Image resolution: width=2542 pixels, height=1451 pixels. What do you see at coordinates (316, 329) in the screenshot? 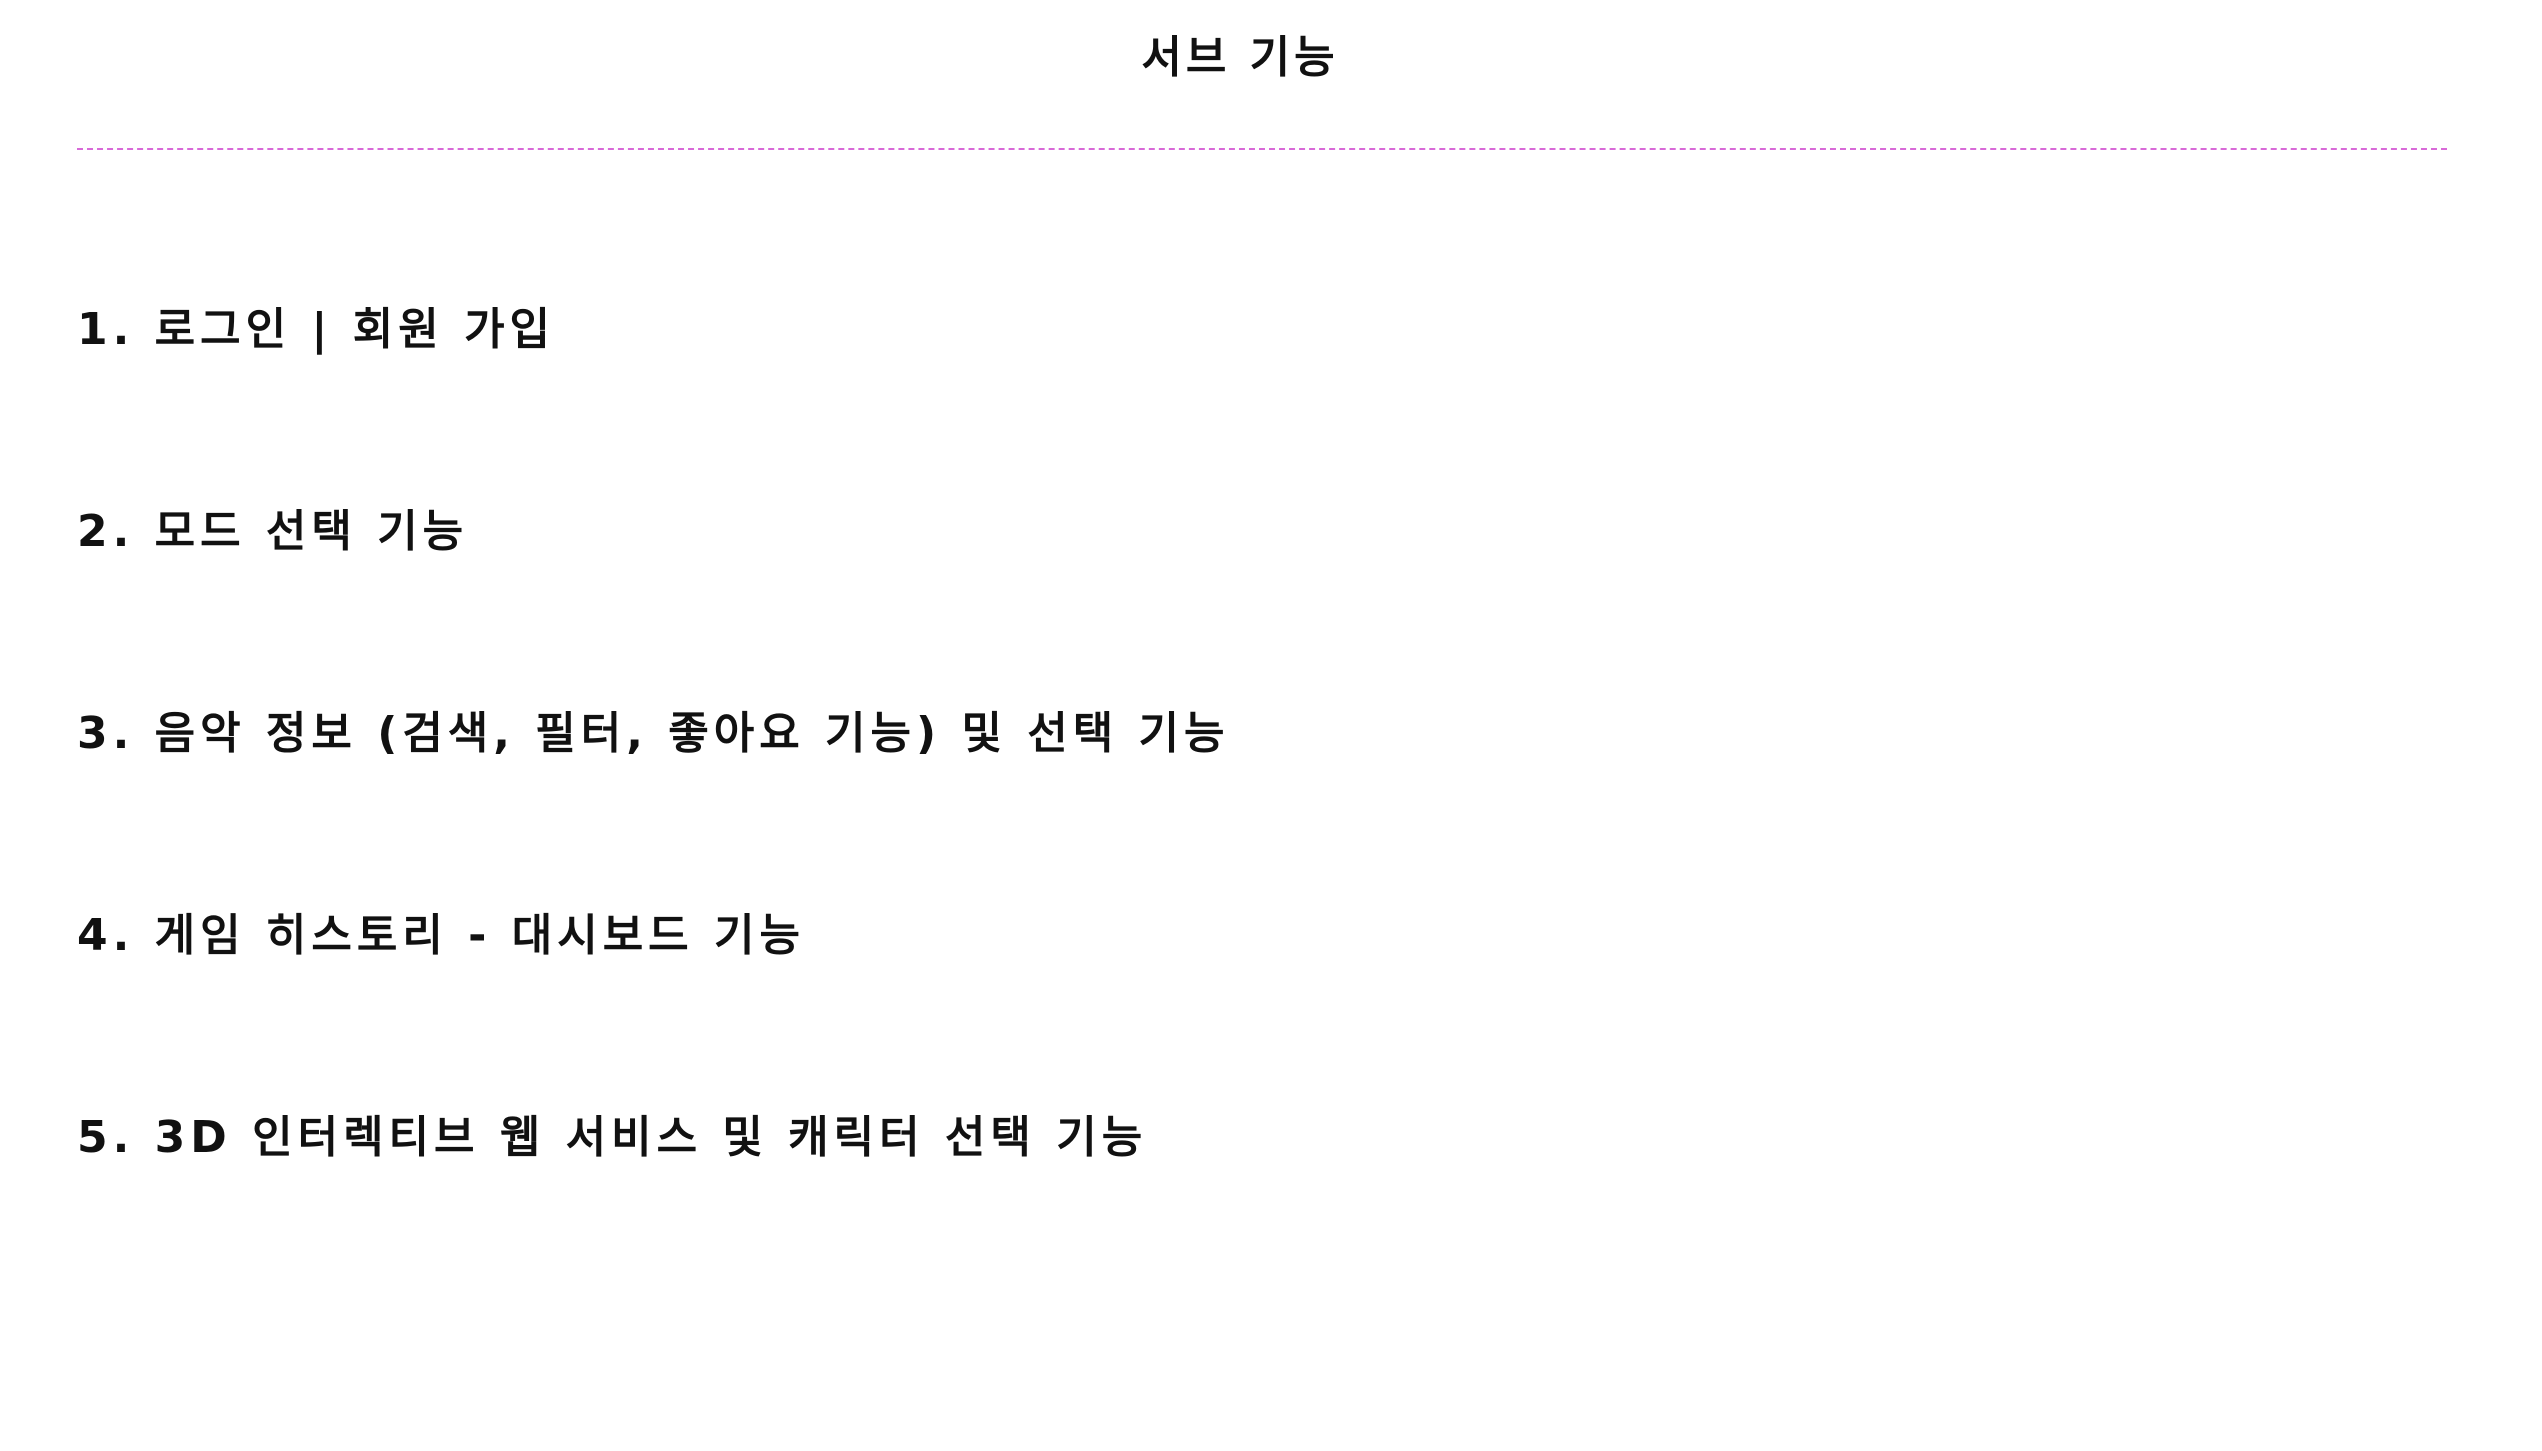
I see `feature-item-login: 1. 로그인 | 회원 가입` at bounding box center [316, 329].